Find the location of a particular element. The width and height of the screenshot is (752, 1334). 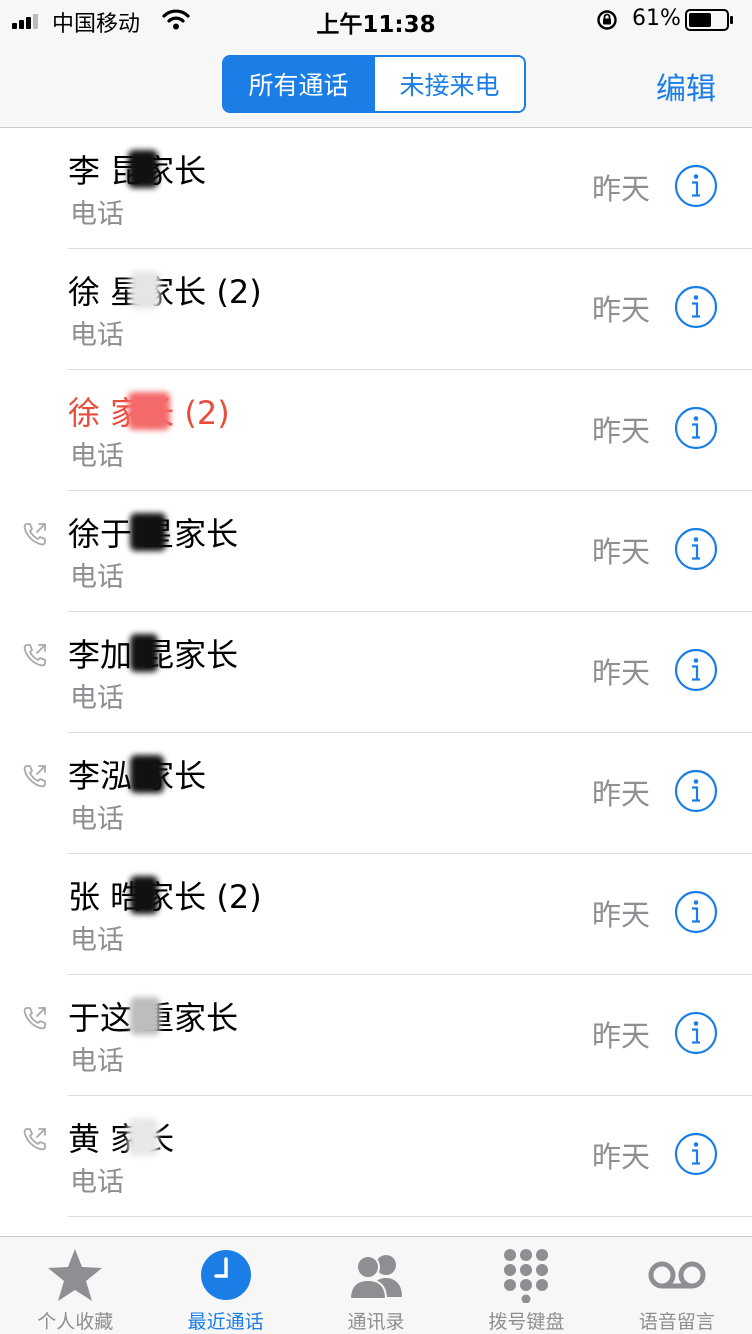

call-row: 李泓 家长 电话 昨天 is located at coordinates (376, 793).